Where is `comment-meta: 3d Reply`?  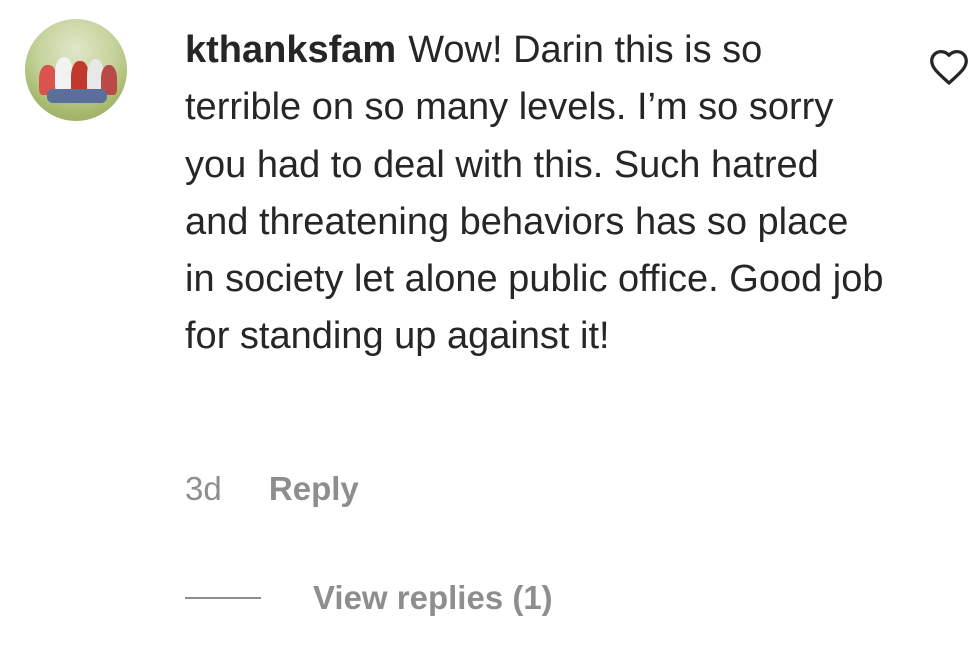
comment-meta: 3d Reply is located at coordinates (272, 489).